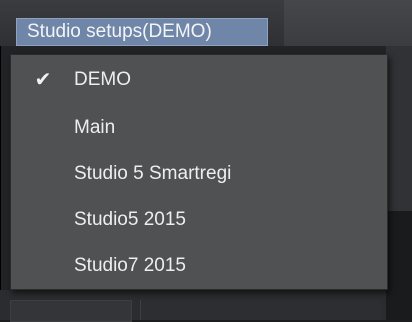  I want to click on background-panel, so click(399, 128).